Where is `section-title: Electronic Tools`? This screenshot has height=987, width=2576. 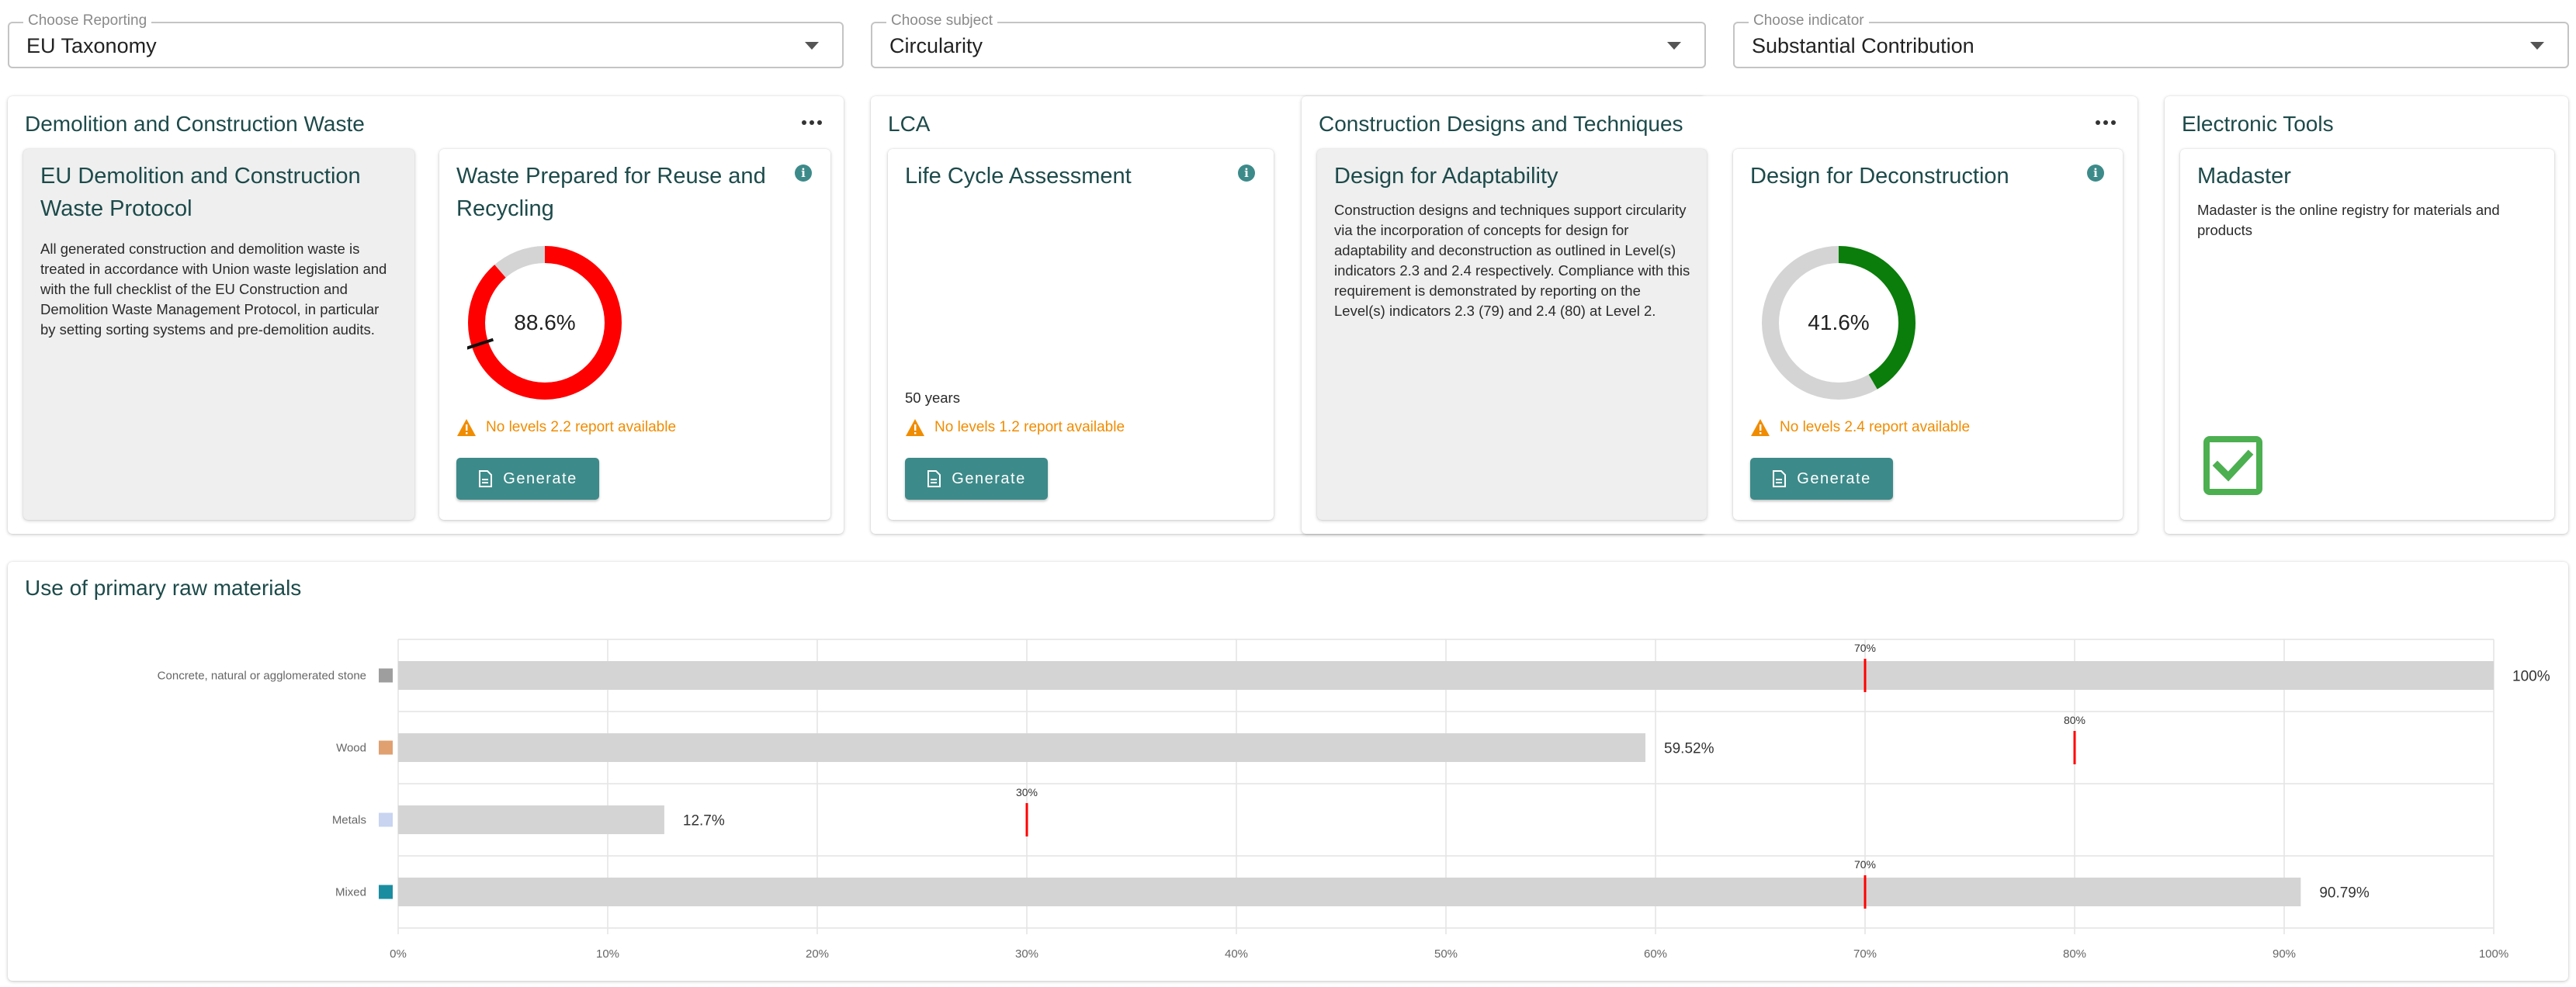
section-title: Electronic Tools is located at coordinates (2258, 124).